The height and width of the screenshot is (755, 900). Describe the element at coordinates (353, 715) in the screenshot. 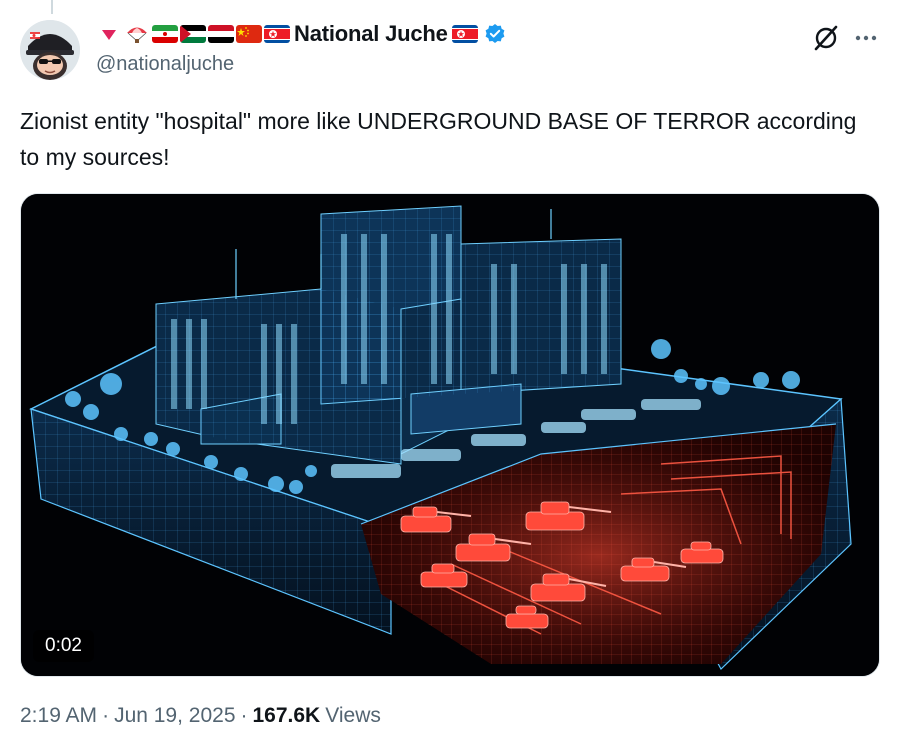

I see `views-label: Views` at that location.